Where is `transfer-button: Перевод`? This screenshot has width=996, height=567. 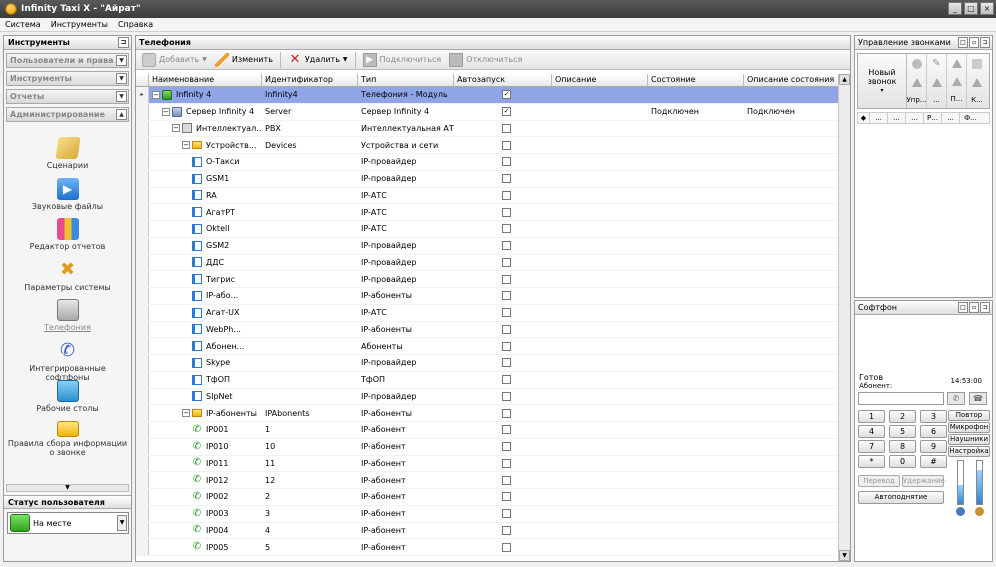 transfer-button: Перевод is located at coordinates (879, 481).